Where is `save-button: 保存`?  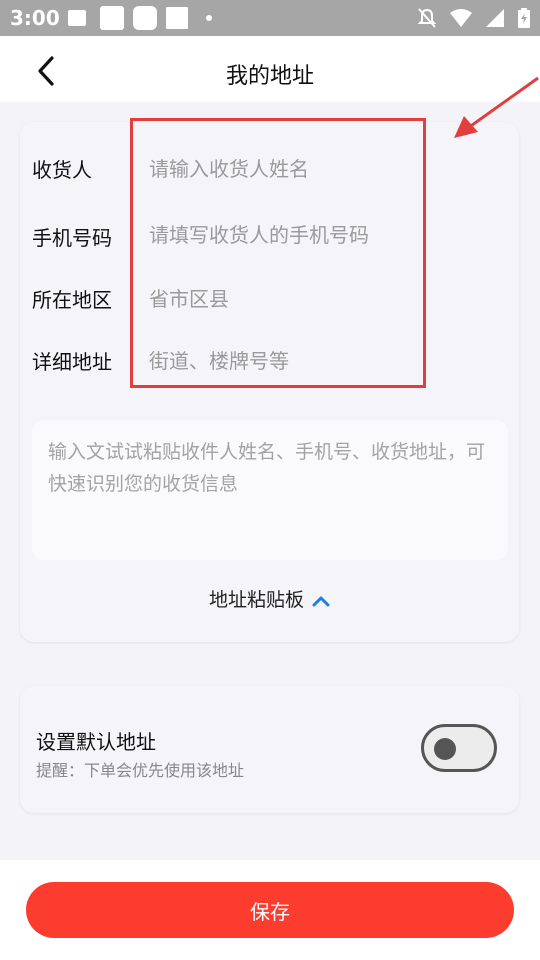 save-button: 保存 is located at coordinates (270, 910).